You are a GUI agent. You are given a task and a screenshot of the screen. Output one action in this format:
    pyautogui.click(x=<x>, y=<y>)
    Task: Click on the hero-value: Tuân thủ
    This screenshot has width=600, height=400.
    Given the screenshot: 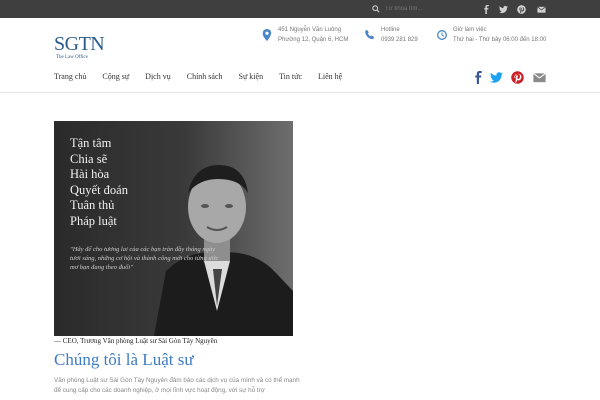 What is the action you would take?
    pyautogui.click(x=92, y=205)
    